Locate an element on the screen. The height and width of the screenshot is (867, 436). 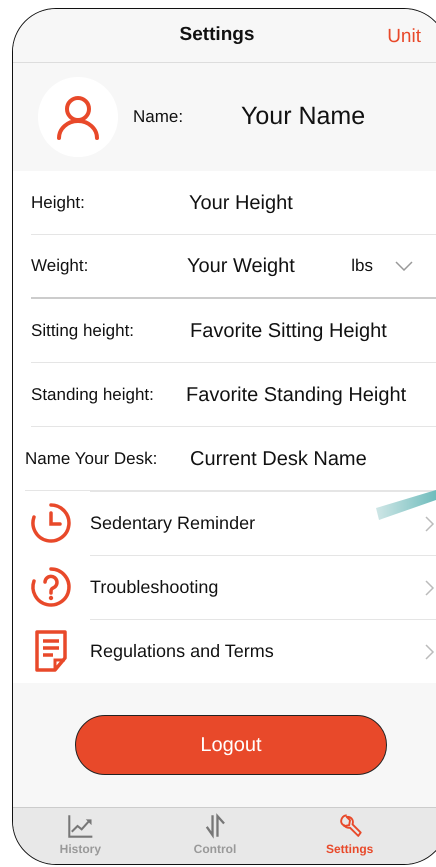
input-field: Favorite Standing Height is located at coordinates (296, 395).